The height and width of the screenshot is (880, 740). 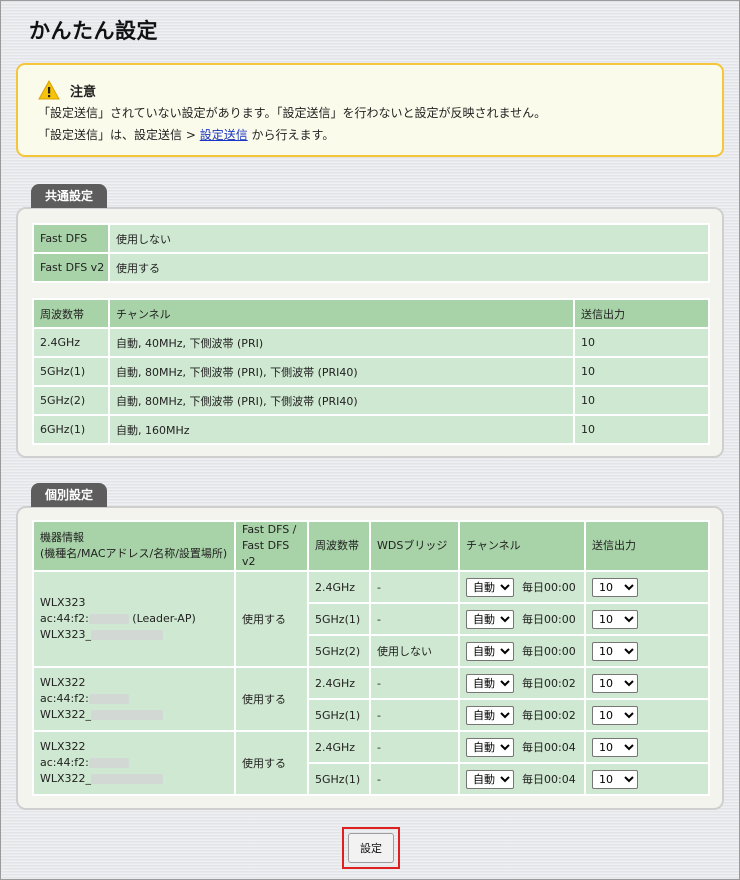 What do you see at coordinates (63, 682) in the screenshot?
I see `device-model: WLX322` at bounding box center [63, 682].